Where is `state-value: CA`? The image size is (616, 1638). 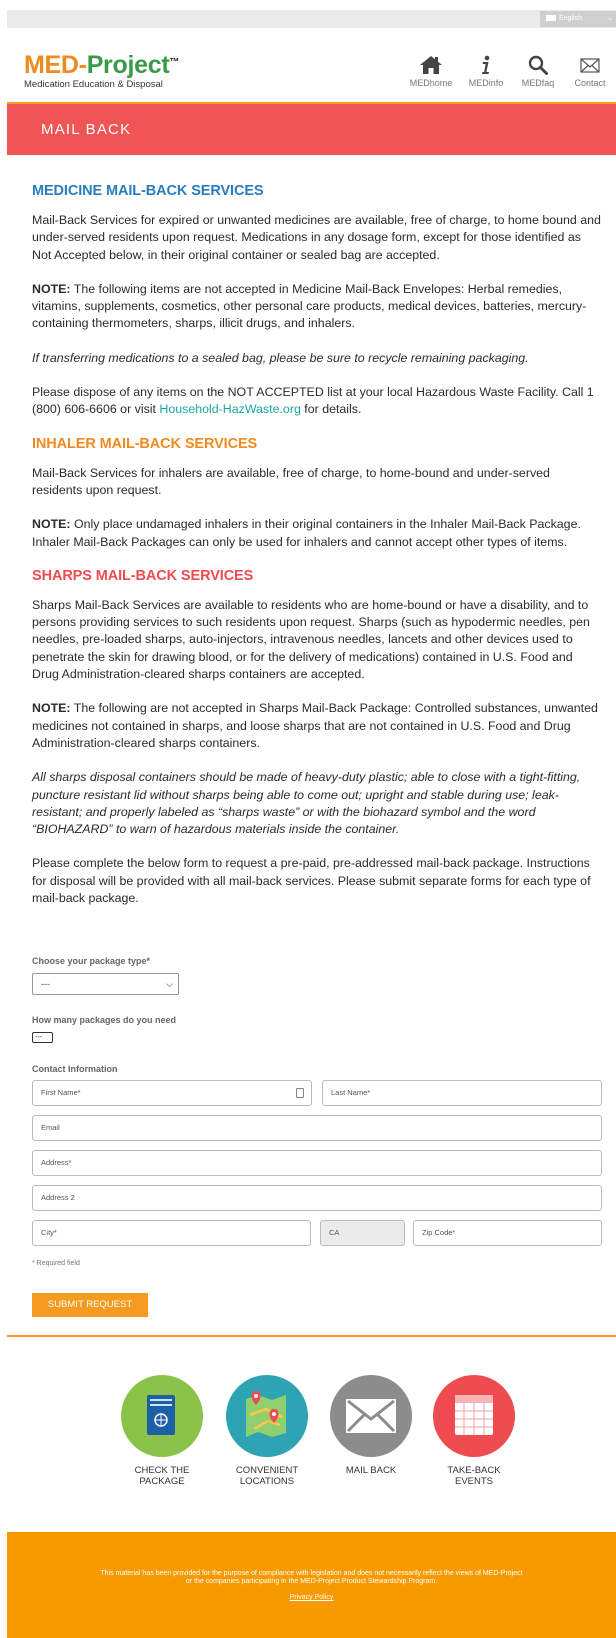
state-value: CA is located at coordinates (334, 1232).